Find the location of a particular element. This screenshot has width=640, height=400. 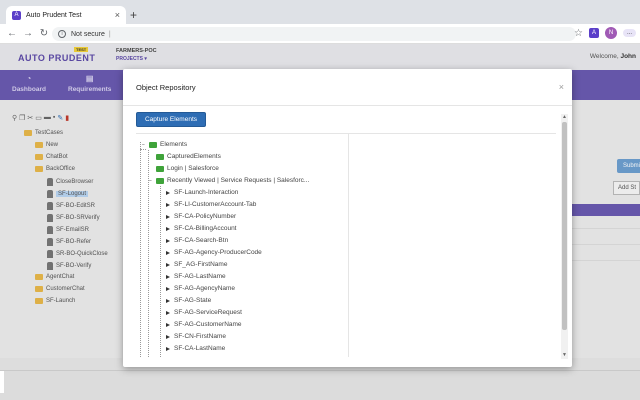

scroll-thumb is located at coordinates (564, 226).